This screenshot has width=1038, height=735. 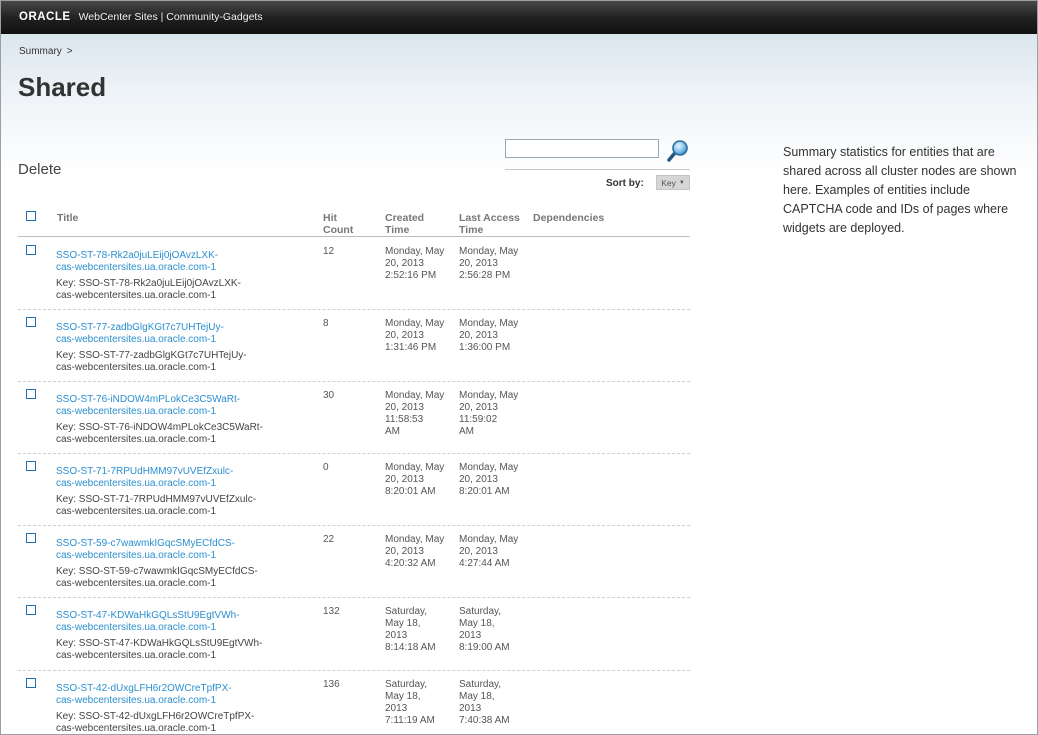 What do you see at coordinates (40, 51) in the screenshot?
I see `breadcrumb-summary: Summary` at bounding box center [40, 51].